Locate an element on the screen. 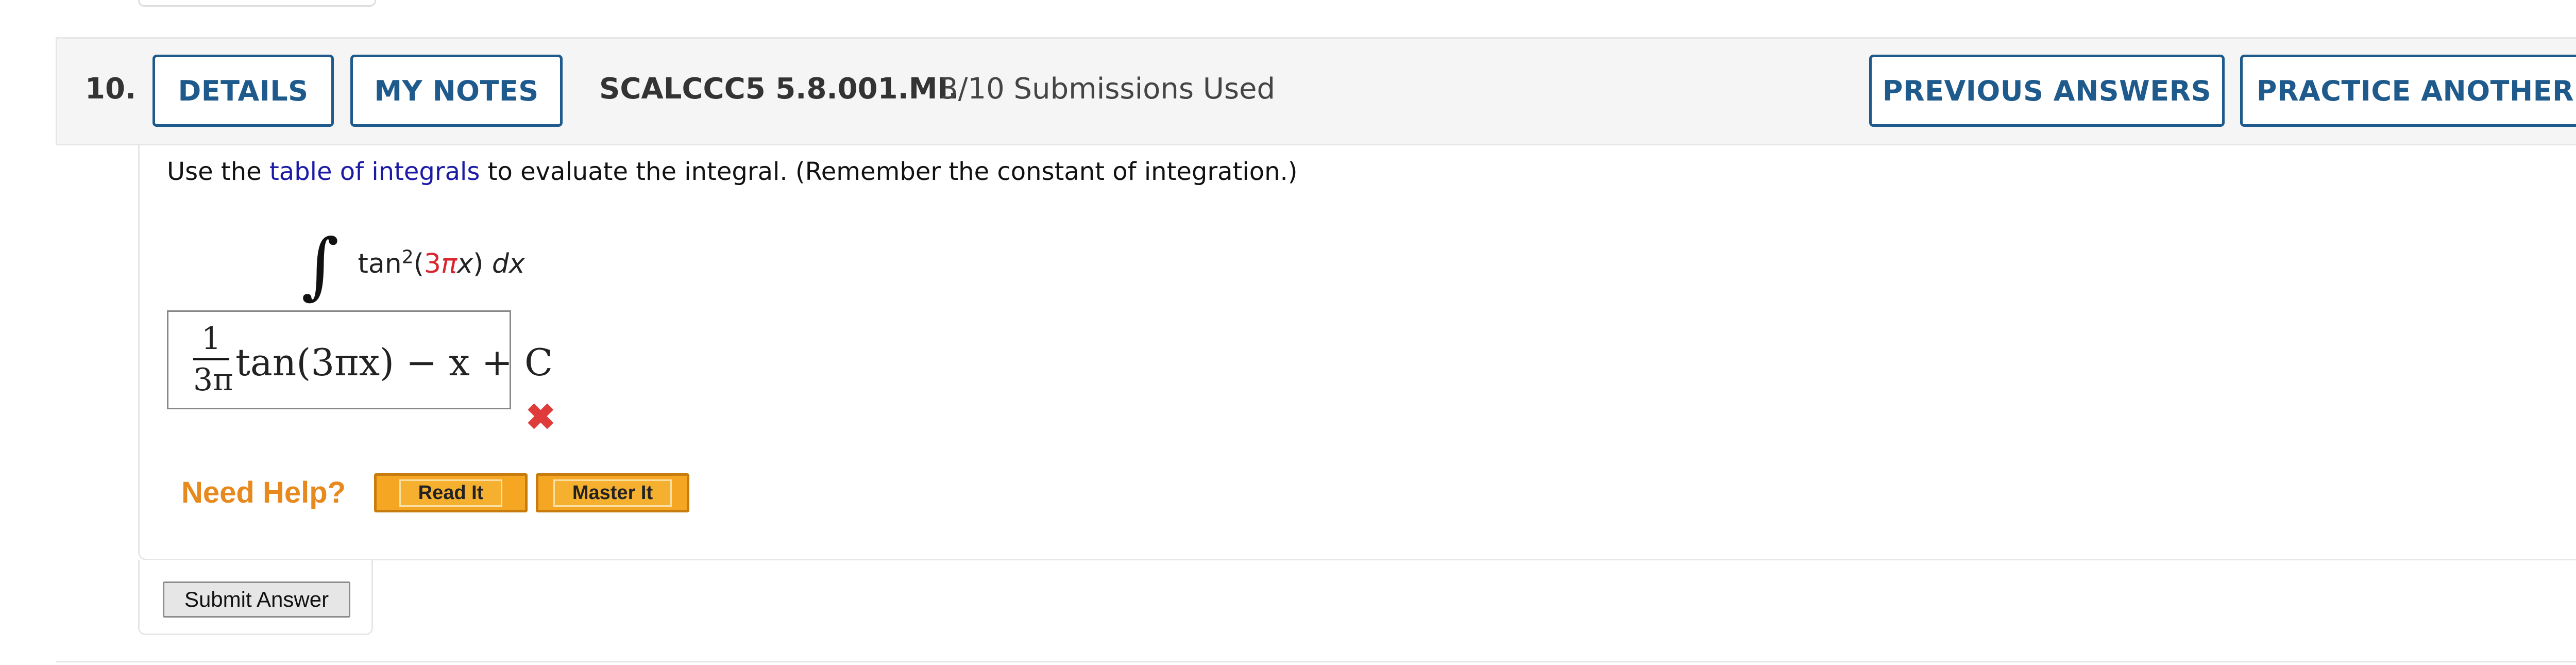  fraction-denominator: 3π is located at coordinates (213, 380).